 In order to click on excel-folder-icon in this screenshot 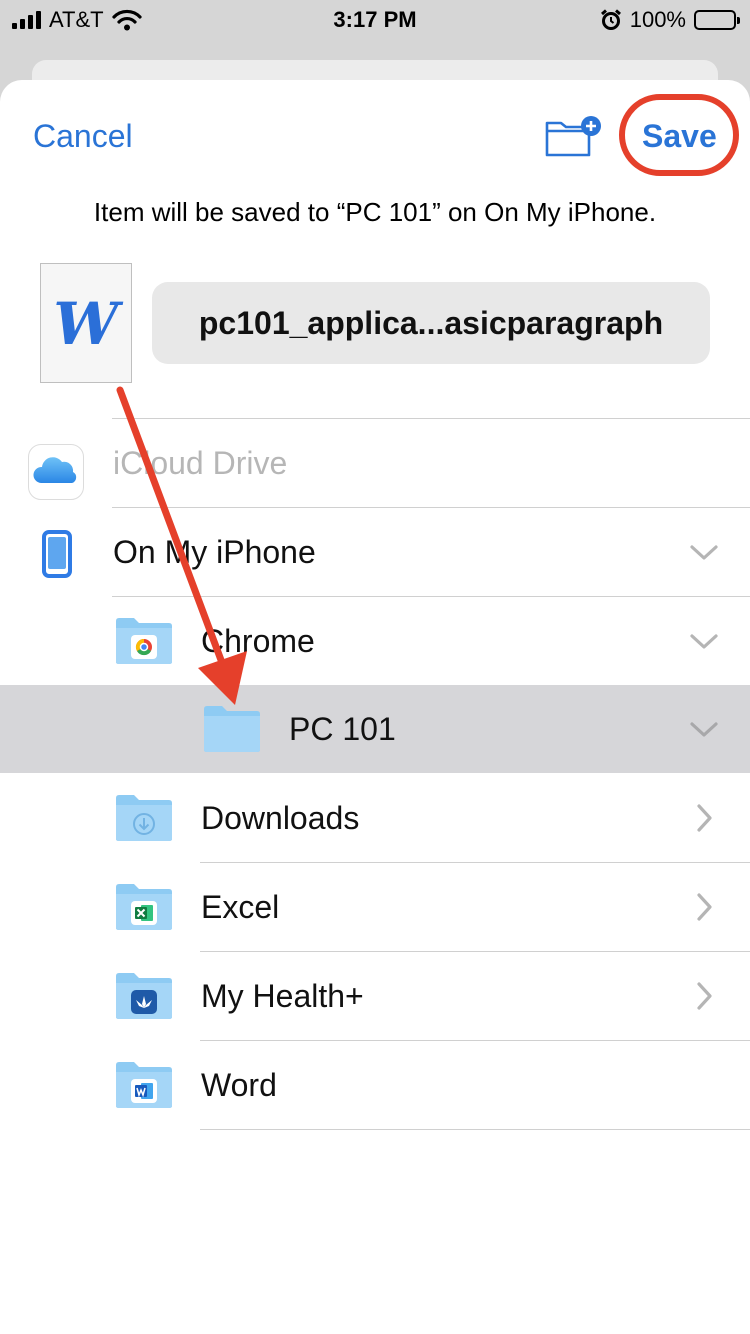, I will do `click(144, 907)`.